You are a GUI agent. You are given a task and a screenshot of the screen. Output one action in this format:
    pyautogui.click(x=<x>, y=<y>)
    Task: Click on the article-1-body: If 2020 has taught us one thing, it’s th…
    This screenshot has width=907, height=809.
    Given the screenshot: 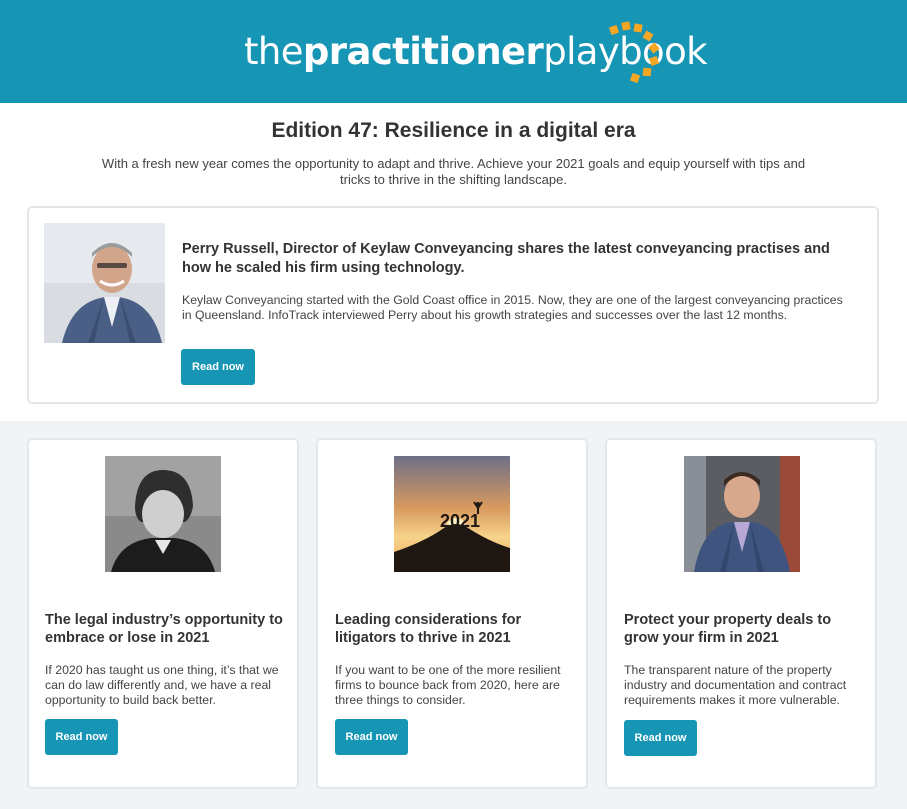 What is the action you would take?
    pyautogui.click(x=162, y=685)
    